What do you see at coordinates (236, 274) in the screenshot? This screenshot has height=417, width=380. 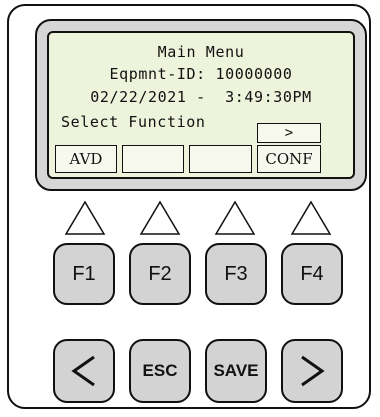 I see `f3-key: F3` at bounding box center [236, 274].